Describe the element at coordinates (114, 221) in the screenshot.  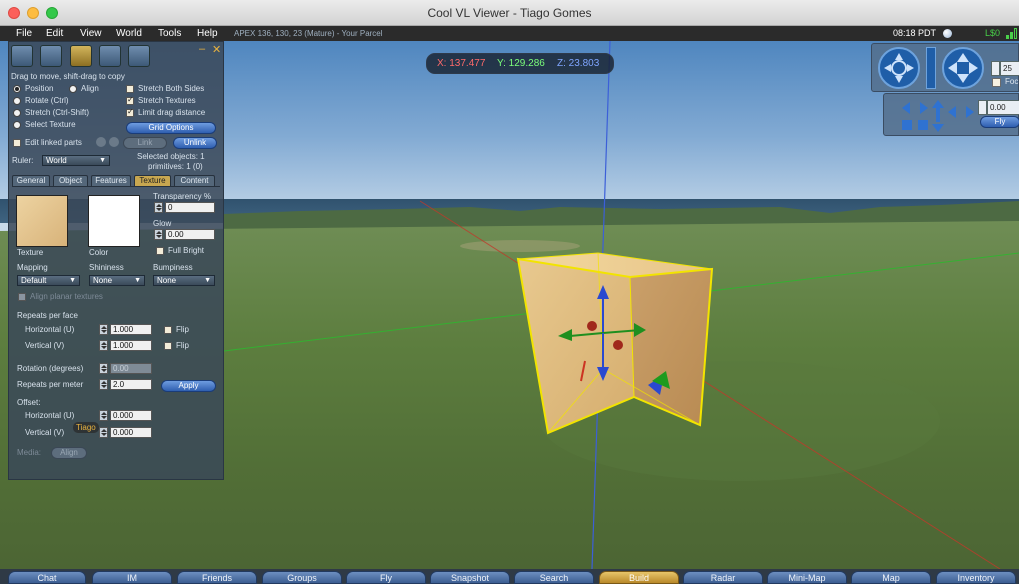
I see `color-swatch` at that location.